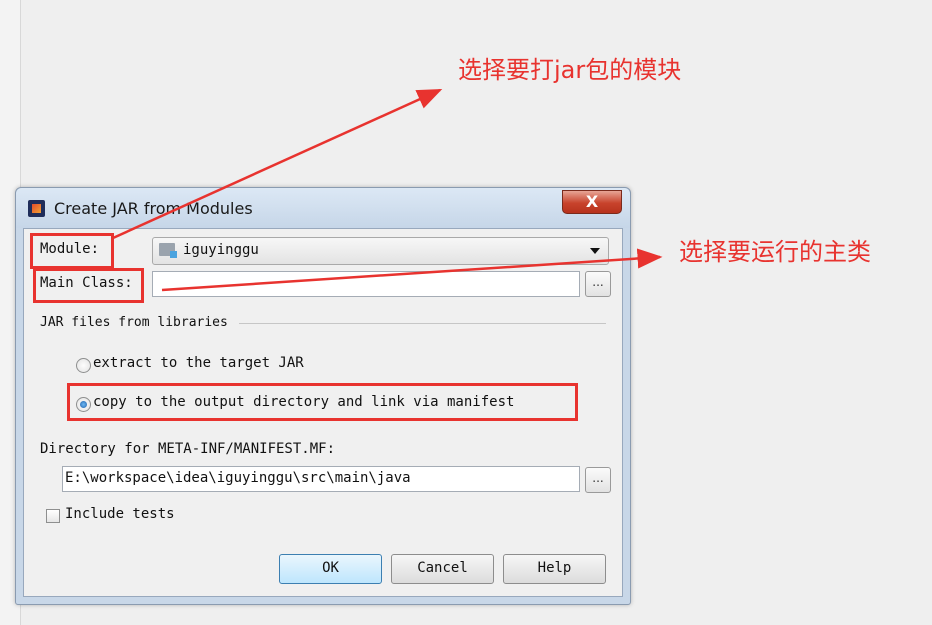 The image size is (932, 625). What do you see at coordinates (442, 569) in the screenshot?
I see `cancel-button: Cancel` at bounding box center [442, 569].